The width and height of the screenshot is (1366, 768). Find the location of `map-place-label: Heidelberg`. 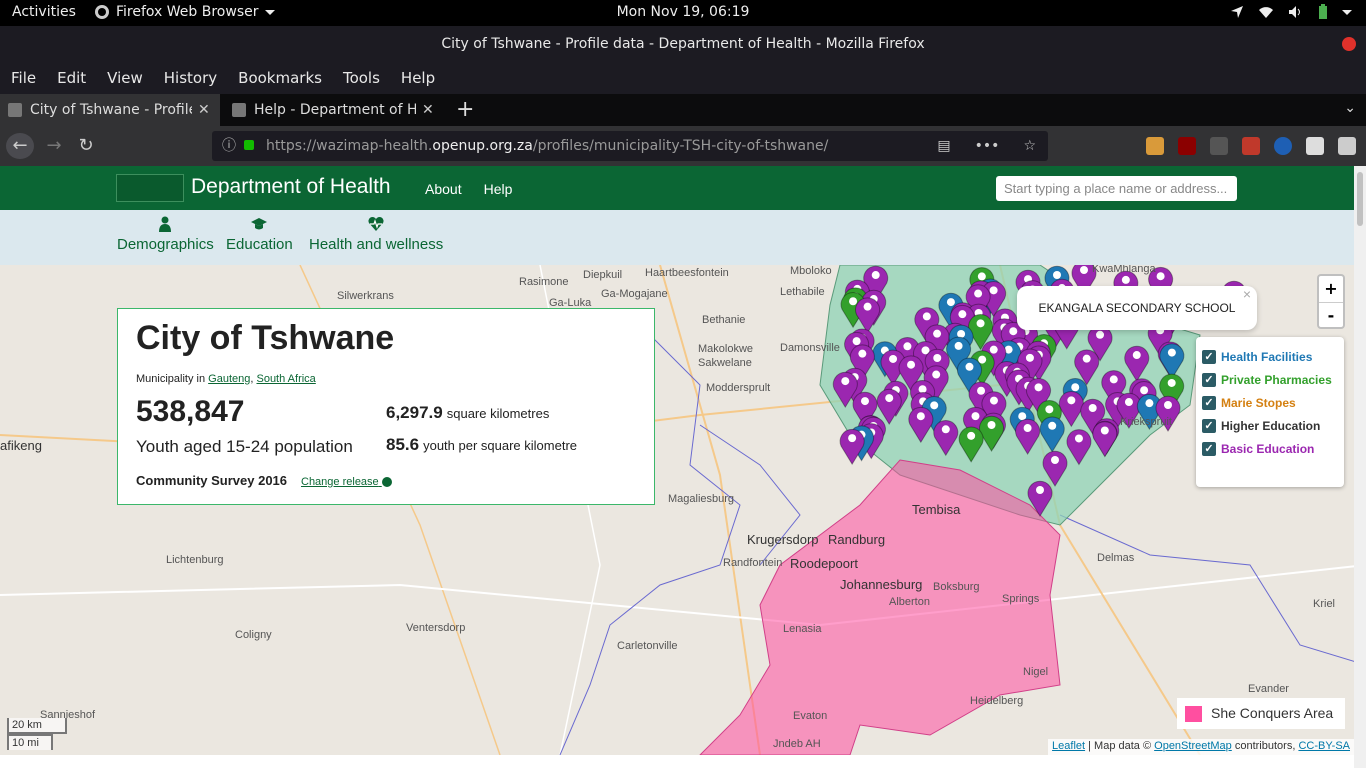

map-place-label: Heidelberg is located at coordinates (997, 701).